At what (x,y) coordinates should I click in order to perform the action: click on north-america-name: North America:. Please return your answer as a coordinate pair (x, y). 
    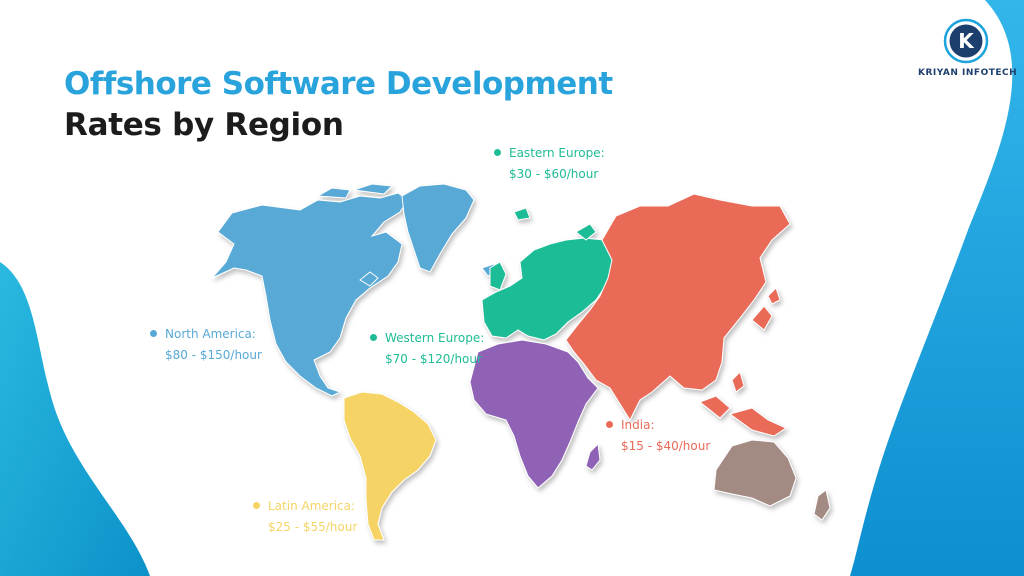
    Looking at the image, I should click on (210, 334).